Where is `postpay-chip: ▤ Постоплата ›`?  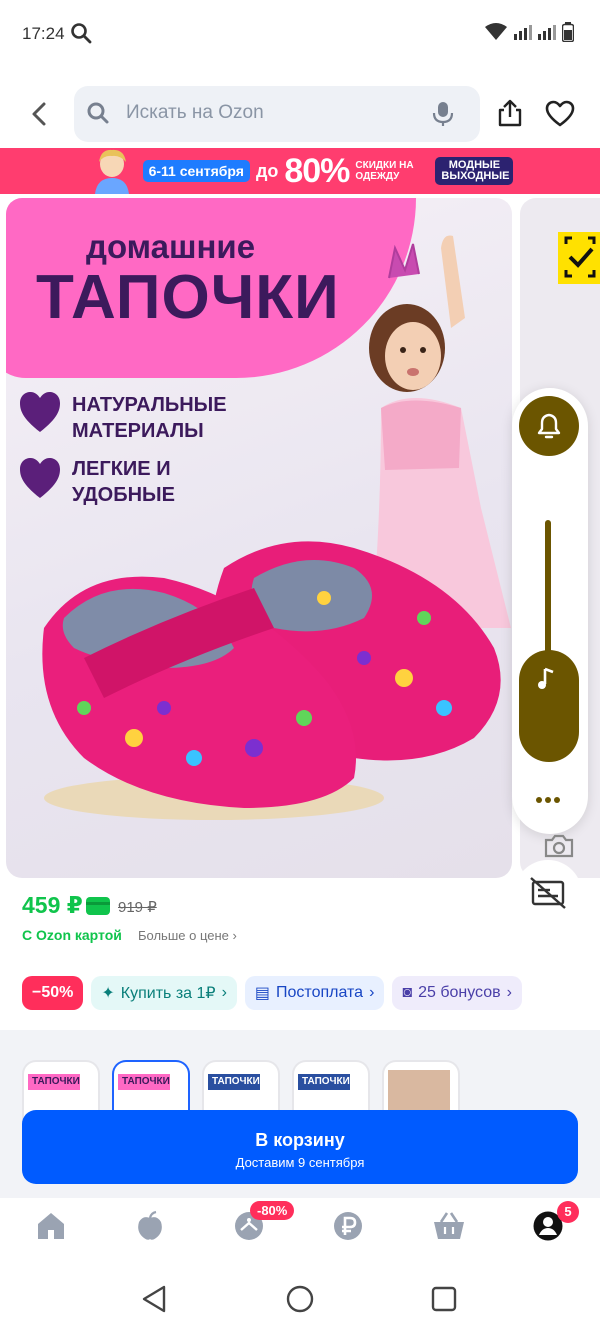
postpay-chip: ▤ Постоплата › is located at coordinates (314, 993).